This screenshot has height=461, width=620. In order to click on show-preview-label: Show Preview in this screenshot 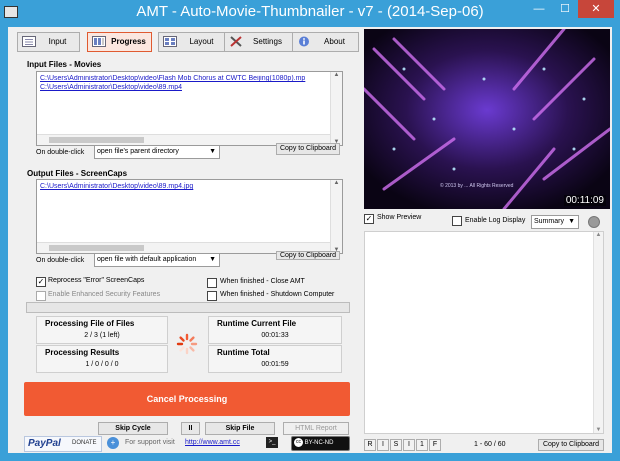, I will do `click(399, 217)`.